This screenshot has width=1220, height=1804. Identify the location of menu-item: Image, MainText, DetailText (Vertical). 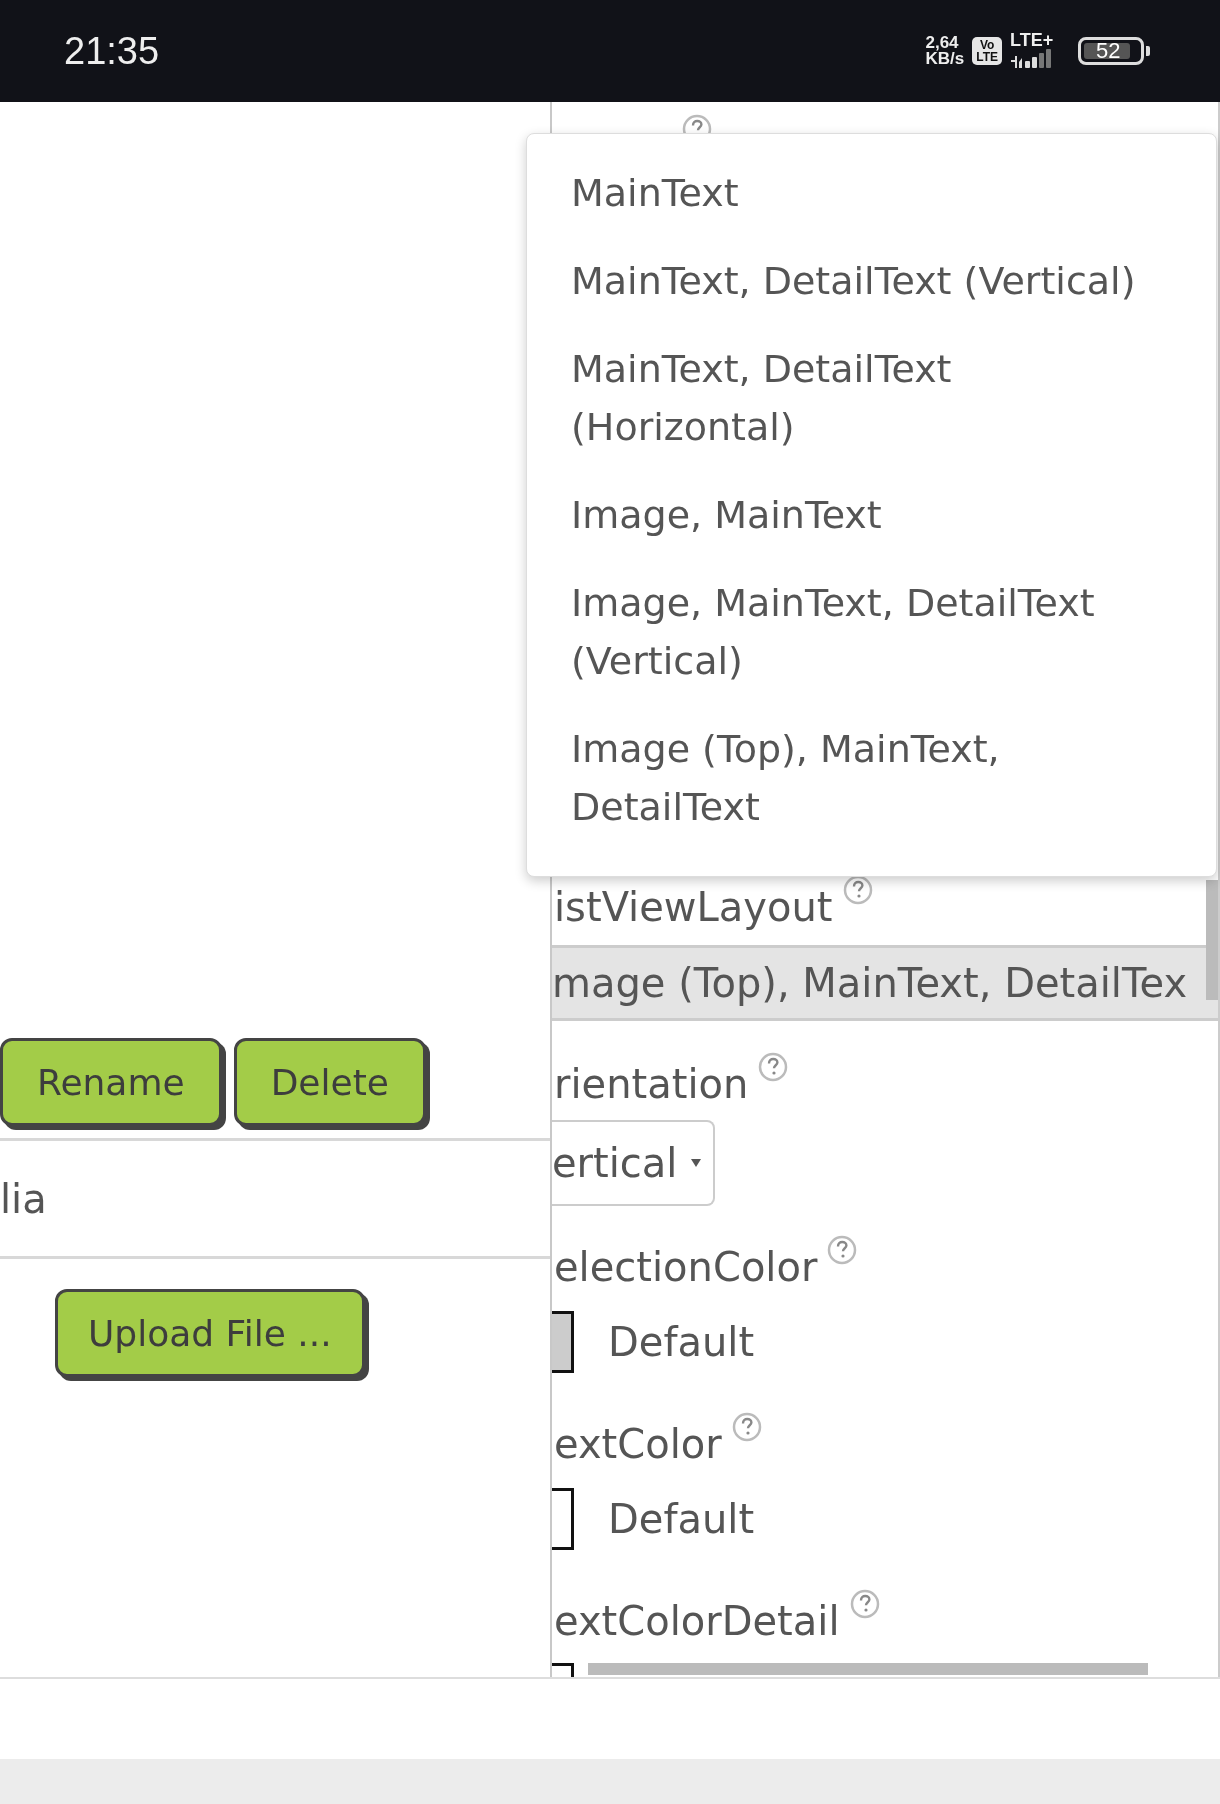
(871, 637).